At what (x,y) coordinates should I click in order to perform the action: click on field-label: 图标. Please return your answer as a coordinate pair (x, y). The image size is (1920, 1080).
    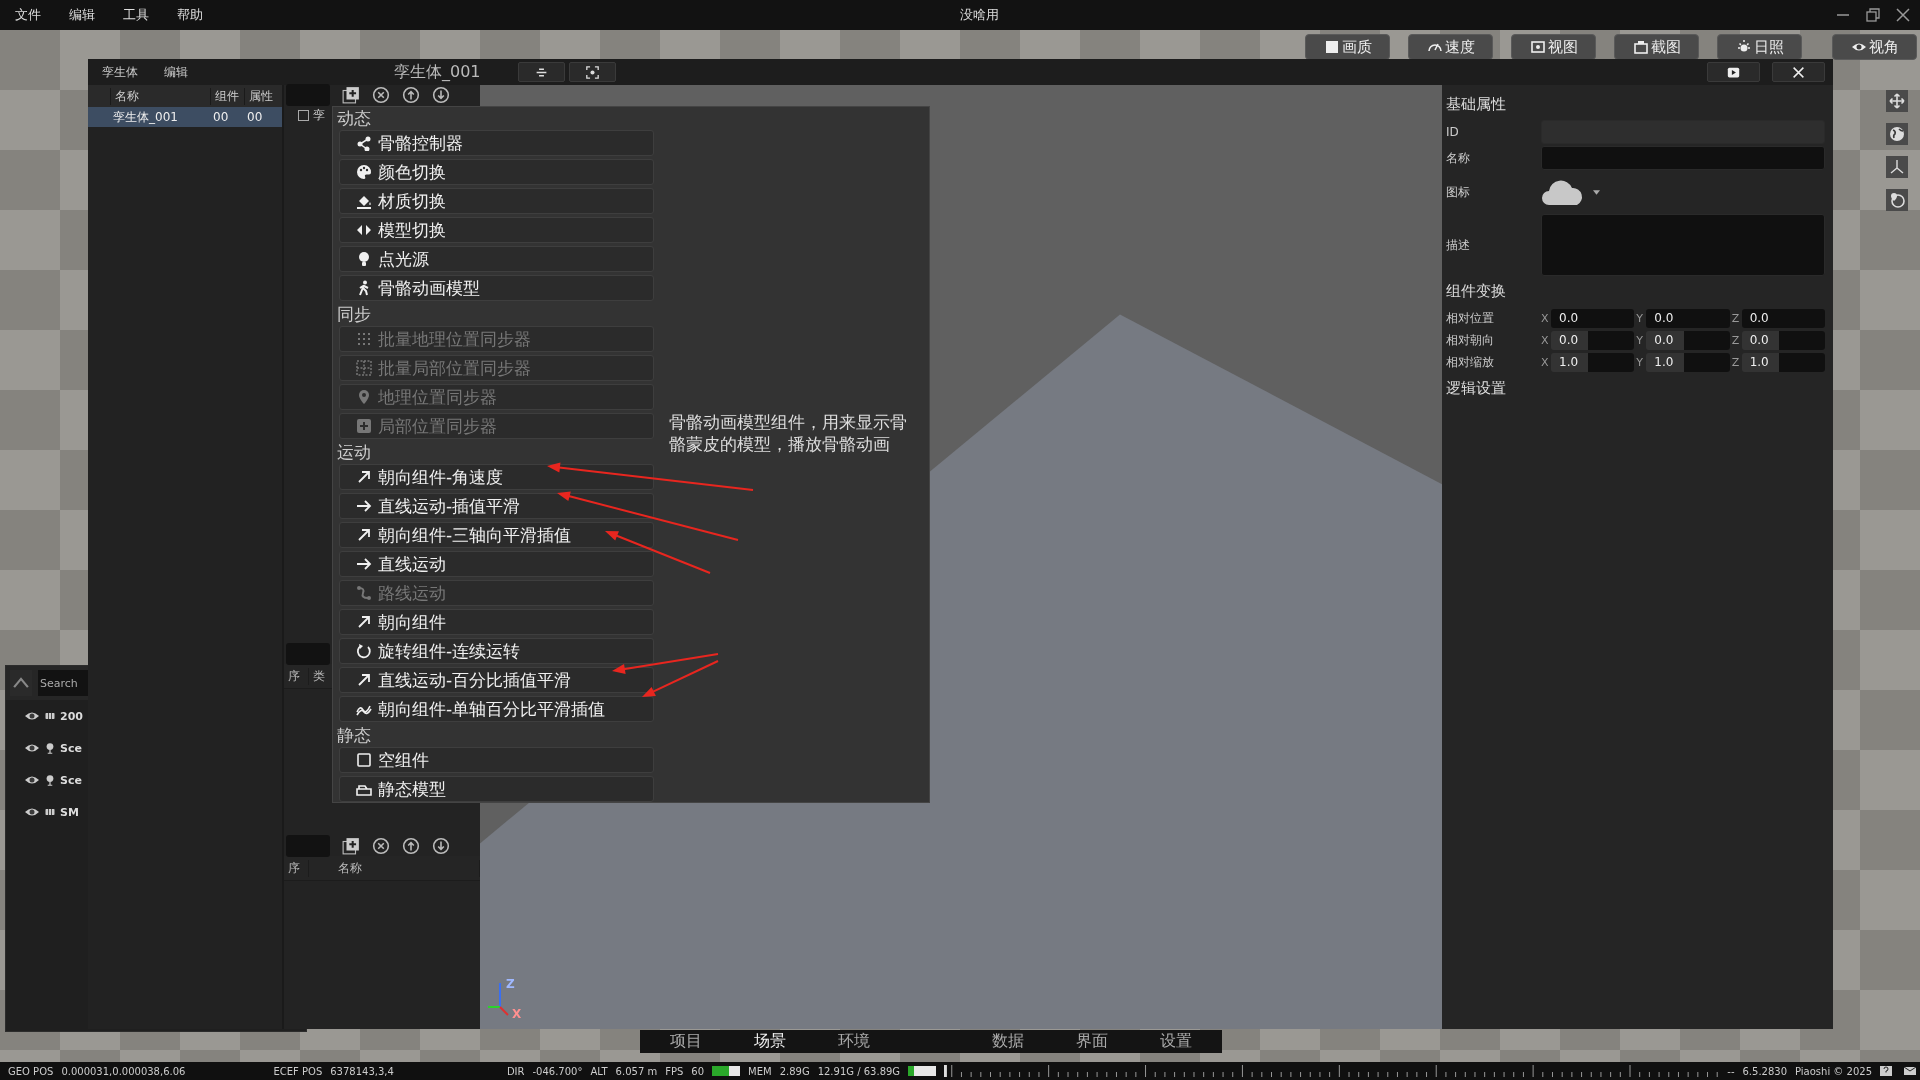
    Looking at the image, I should click on (1458, 192).